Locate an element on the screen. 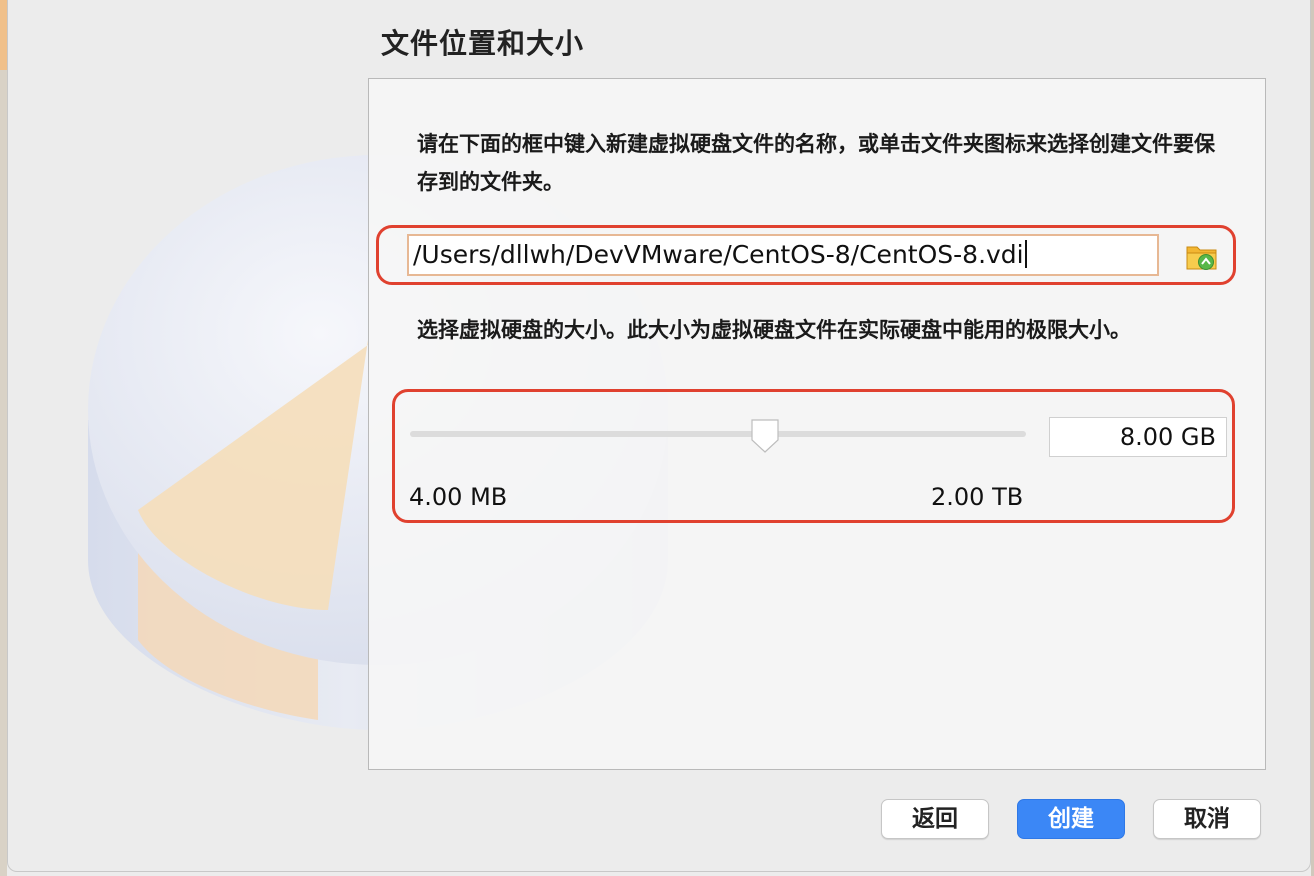 This screenshot has height=876, width=1314. create-button: 创建 is located at coordinates (1071, 819).